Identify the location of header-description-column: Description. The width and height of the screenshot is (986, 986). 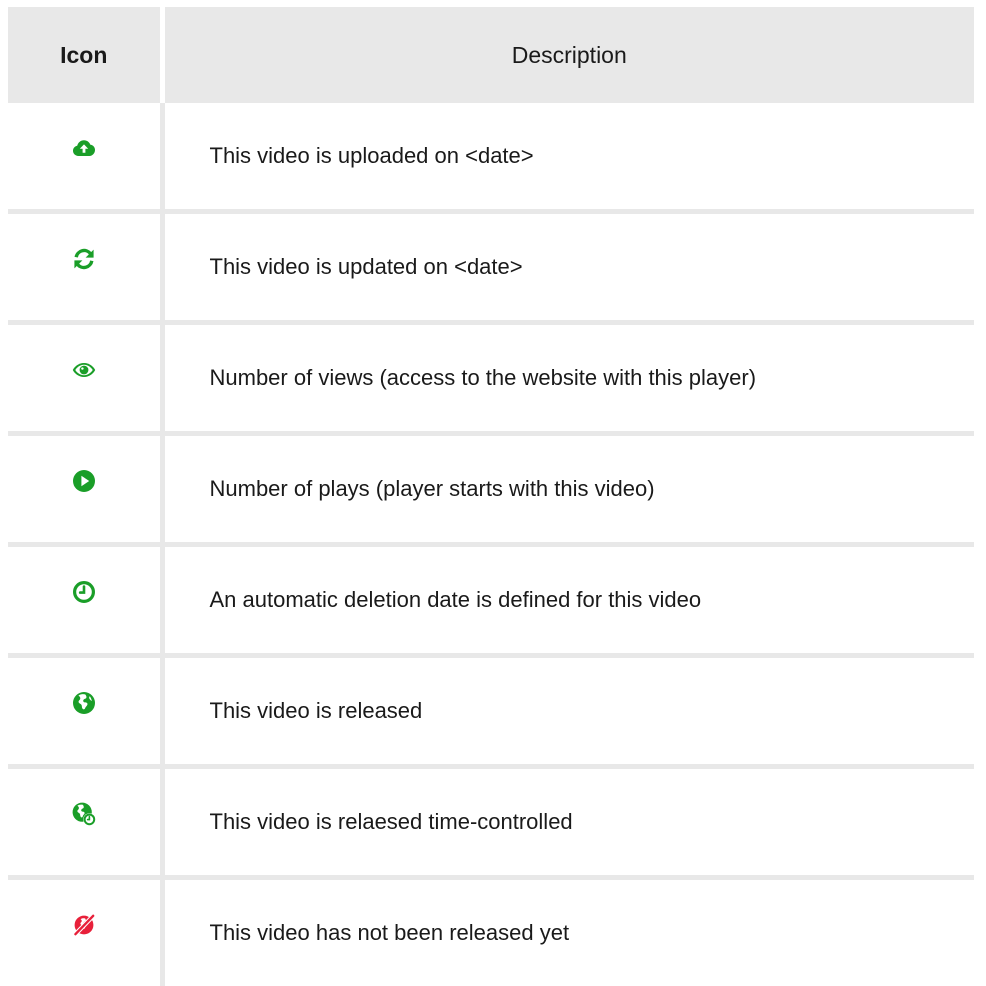
(568, 55).